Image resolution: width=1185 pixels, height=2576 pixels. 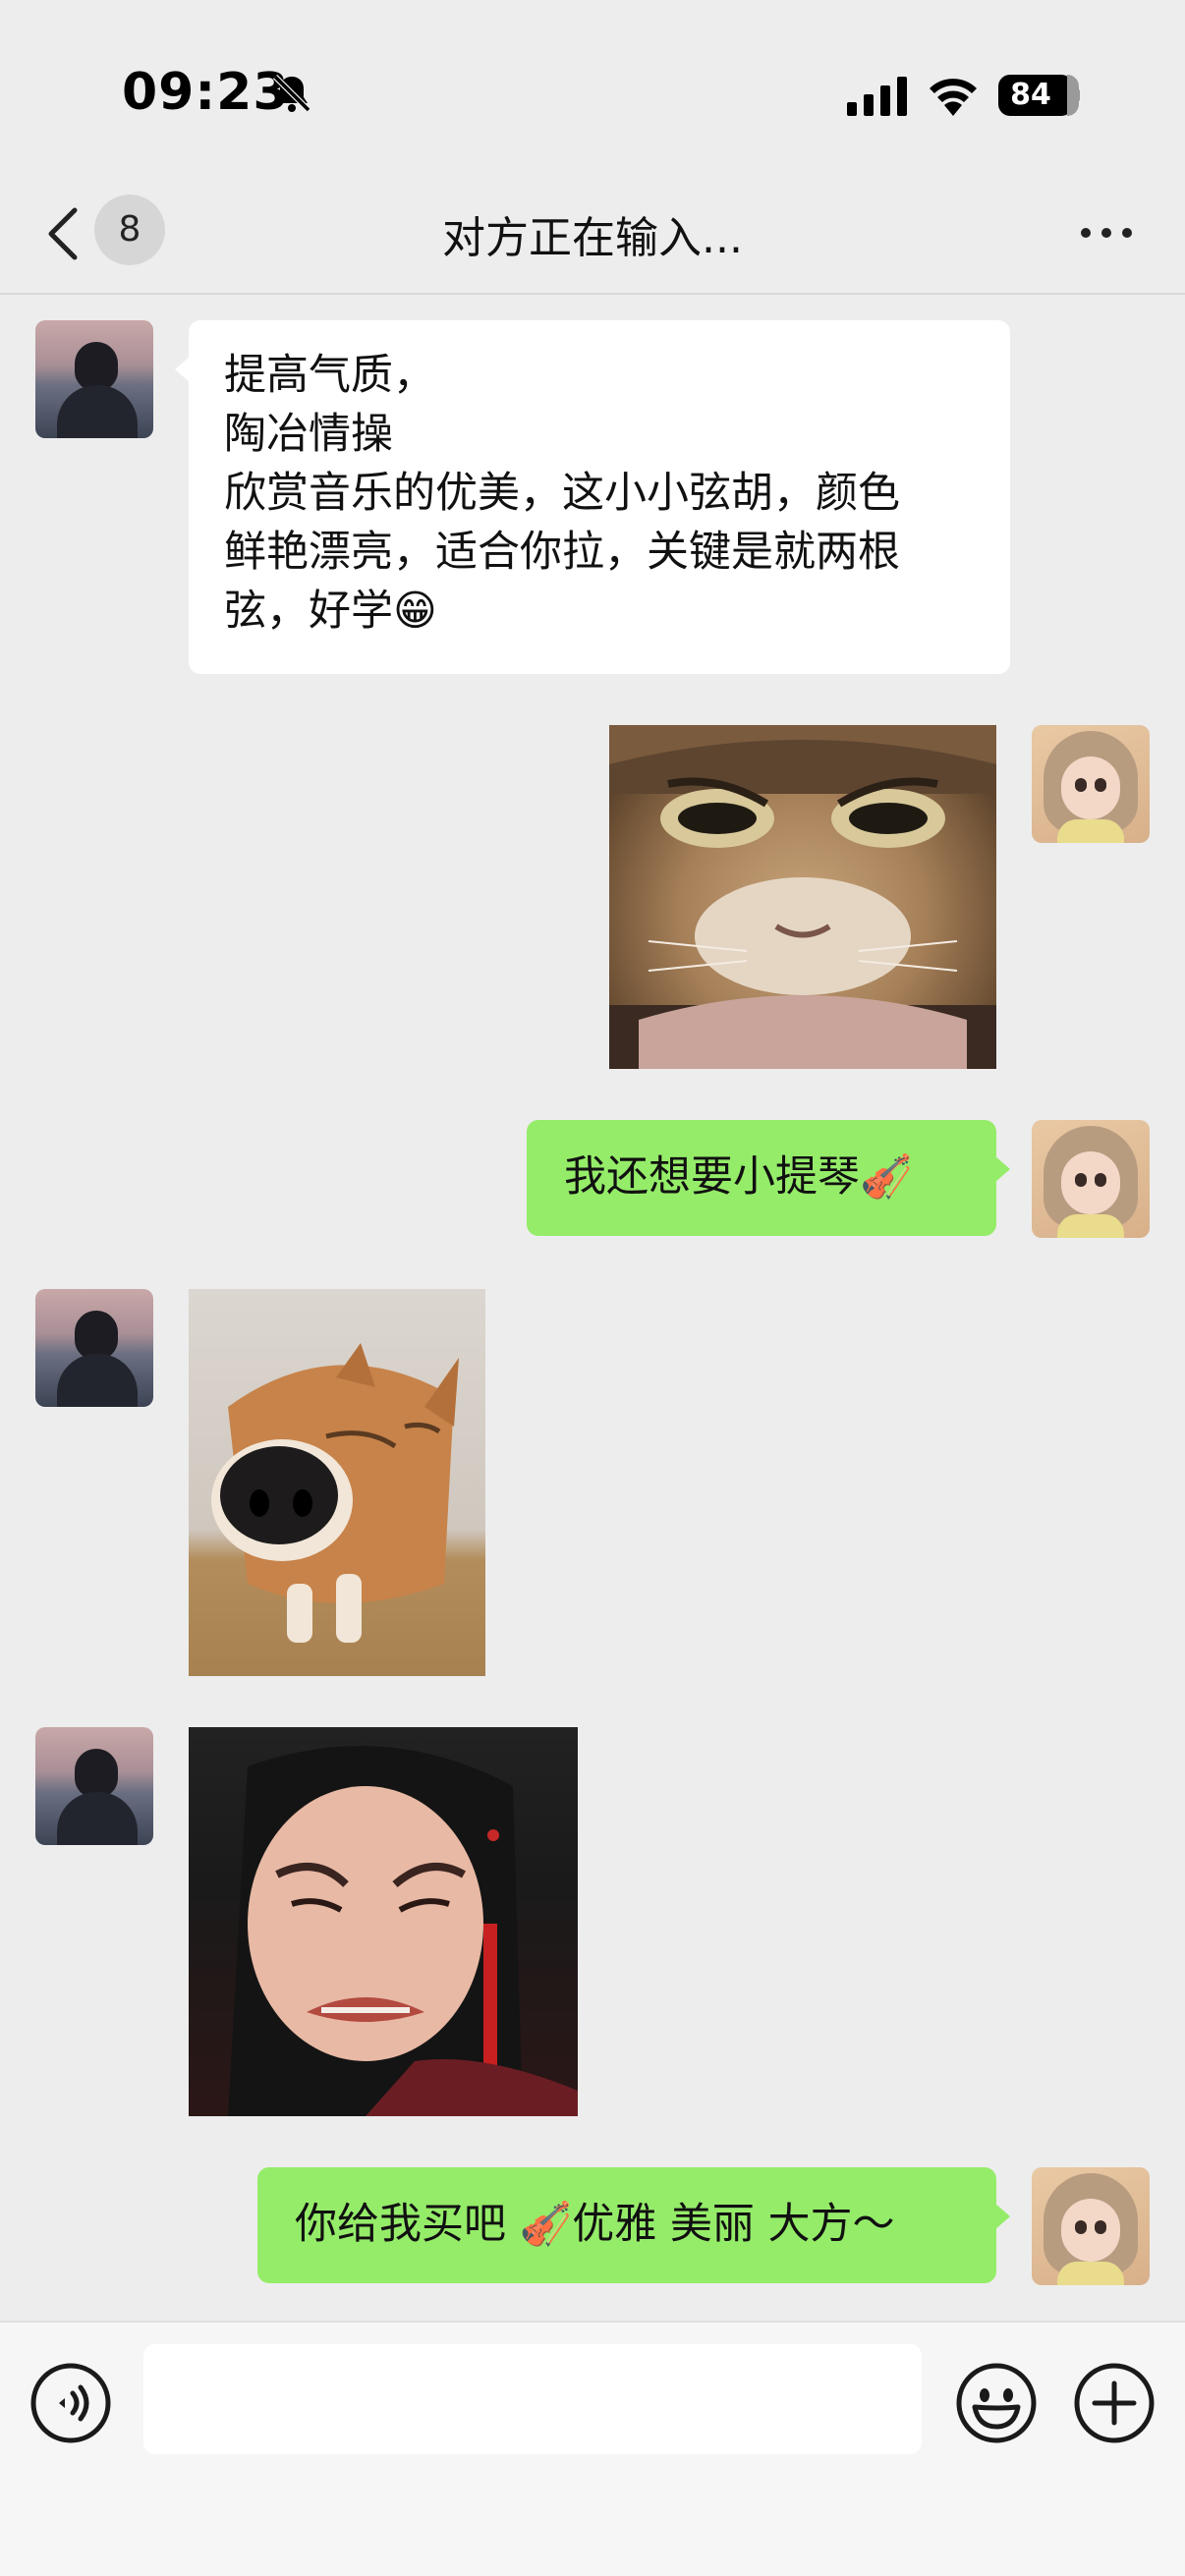 What do you see at coordinates (309, 434) in the screenshot?
I see `message-line: 陶冶情操` at bounding box center [309, 434].